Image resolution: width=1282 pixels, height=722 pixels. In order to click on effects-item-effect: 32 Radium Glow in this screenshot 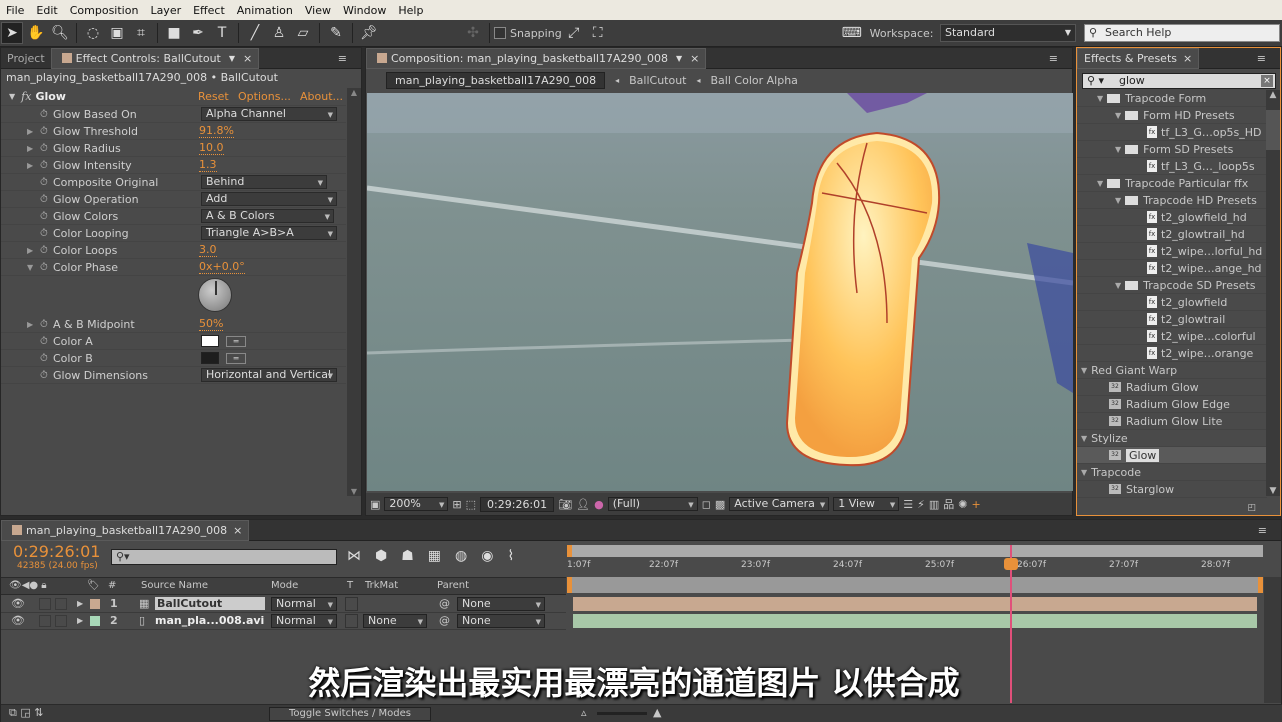, I will do `click(1172, 387)`.